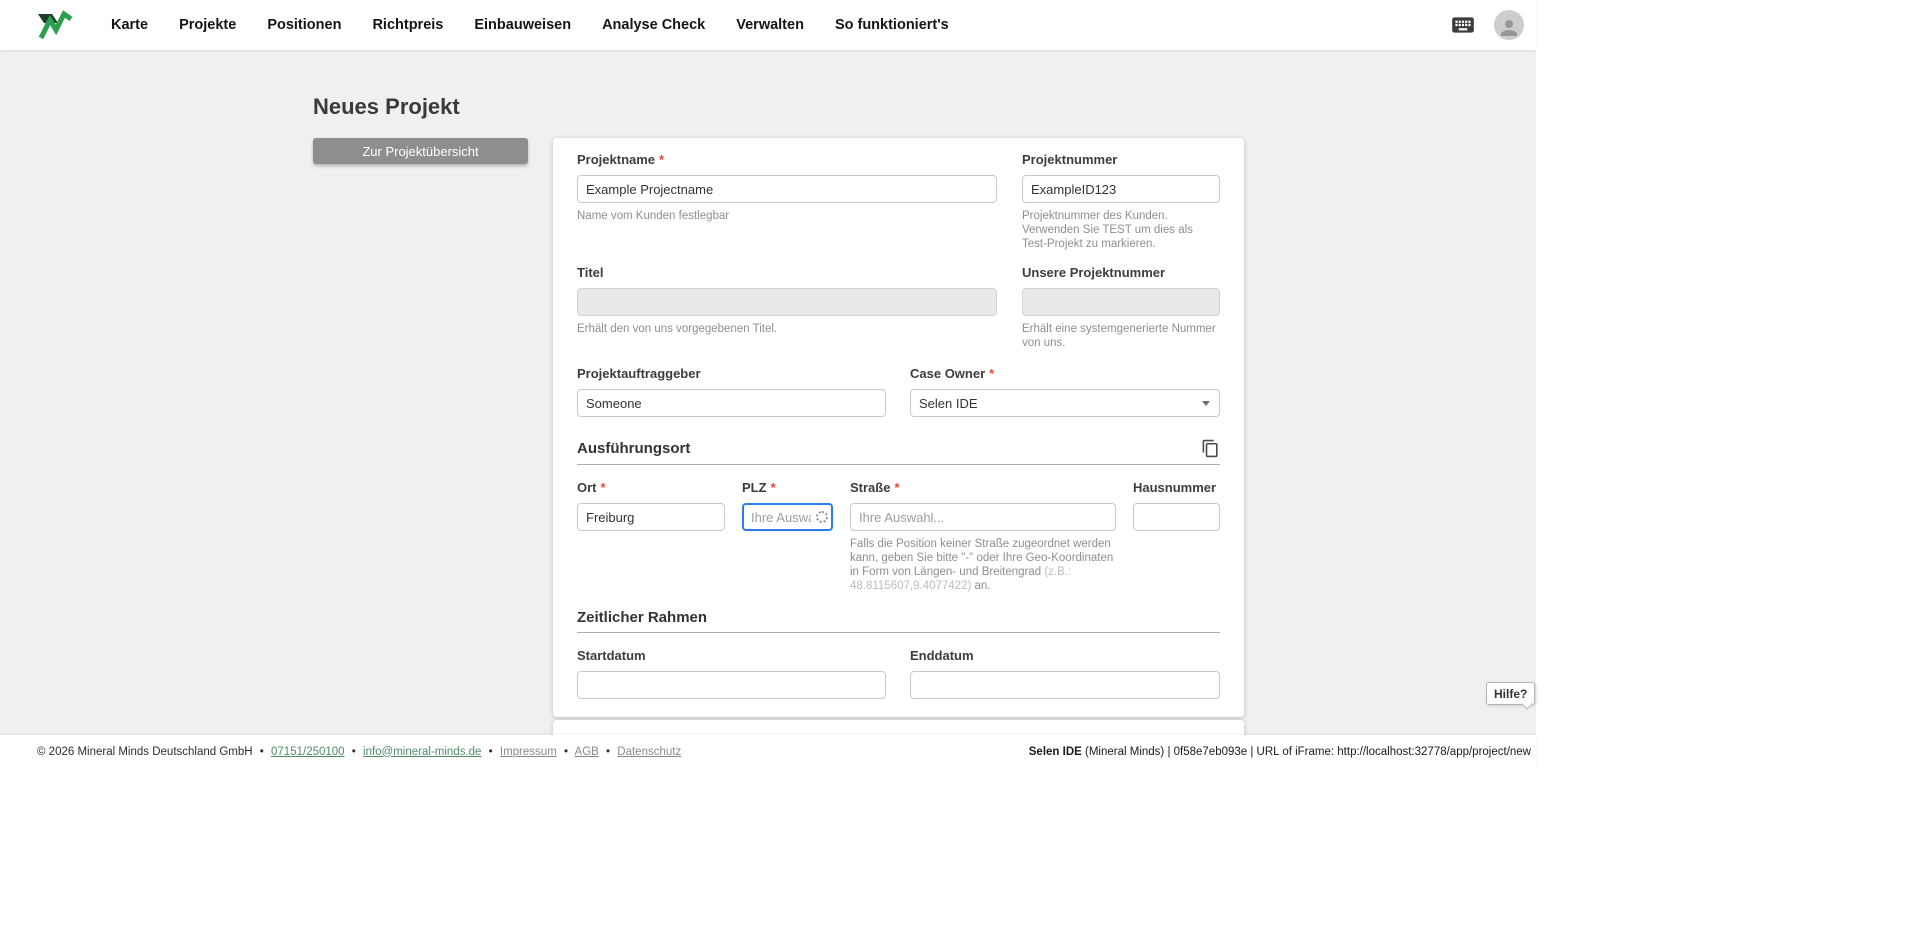  Describe the element at coordinates (1065, 403) in the screenshot. I see `case-owner-select: Selen IDE` at that location.